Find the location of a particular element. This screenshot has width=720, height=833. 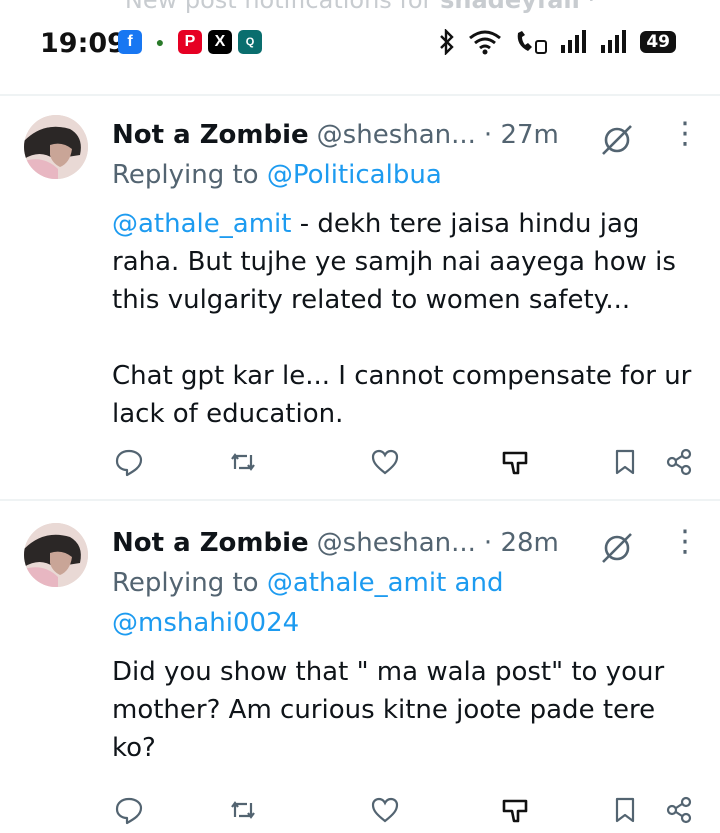

tweet-timestamp: · 27m is located at coordinates (521, 135).